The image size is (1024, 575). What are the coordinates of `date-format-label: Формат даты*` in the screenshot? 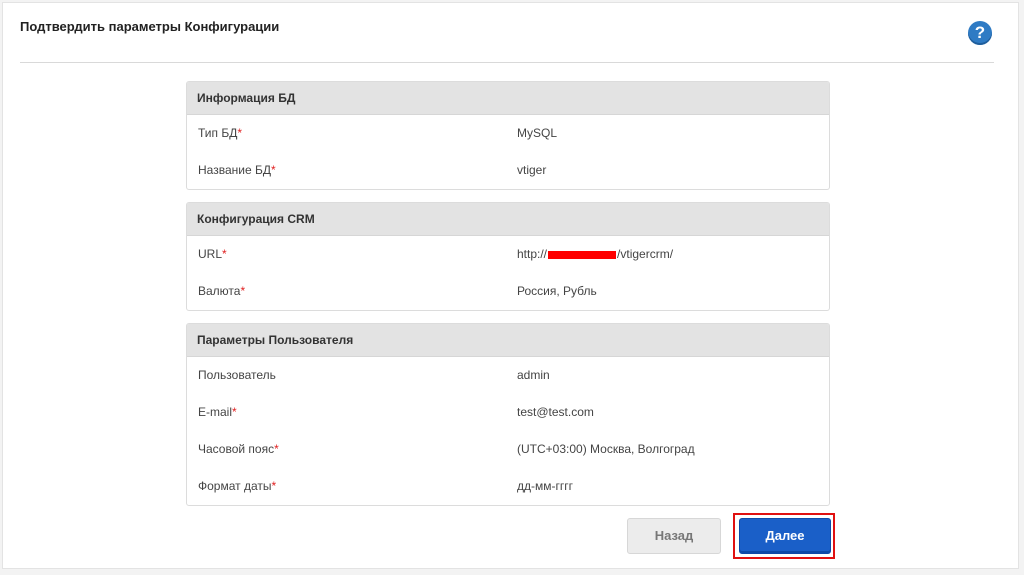 It's located at (237, 486).